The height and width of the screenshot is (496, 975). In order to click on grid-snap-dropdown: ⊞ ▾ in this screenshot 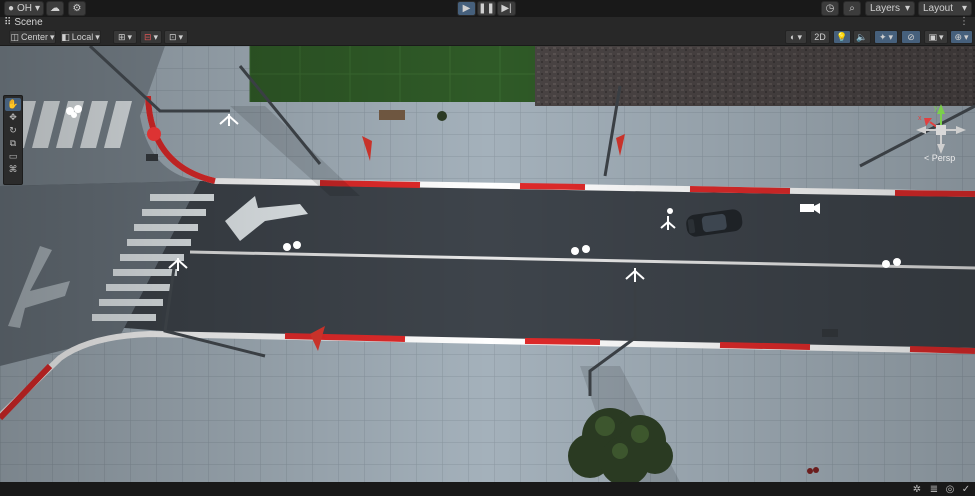, I will do `click(125, 37)`.